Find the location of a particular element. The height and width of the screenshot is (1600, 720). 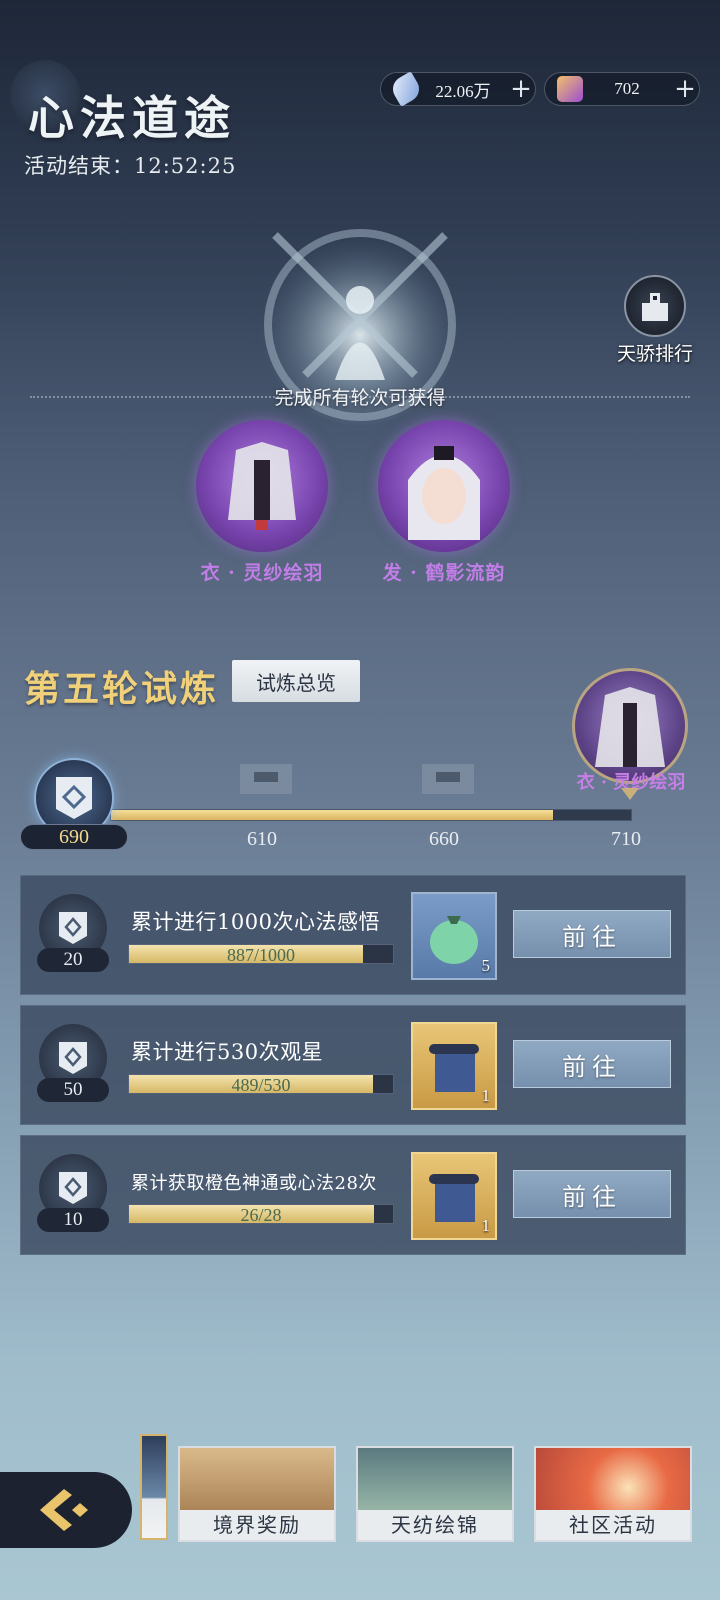

task-progress-text: 26/28 is located at coordinates (261, 1215).